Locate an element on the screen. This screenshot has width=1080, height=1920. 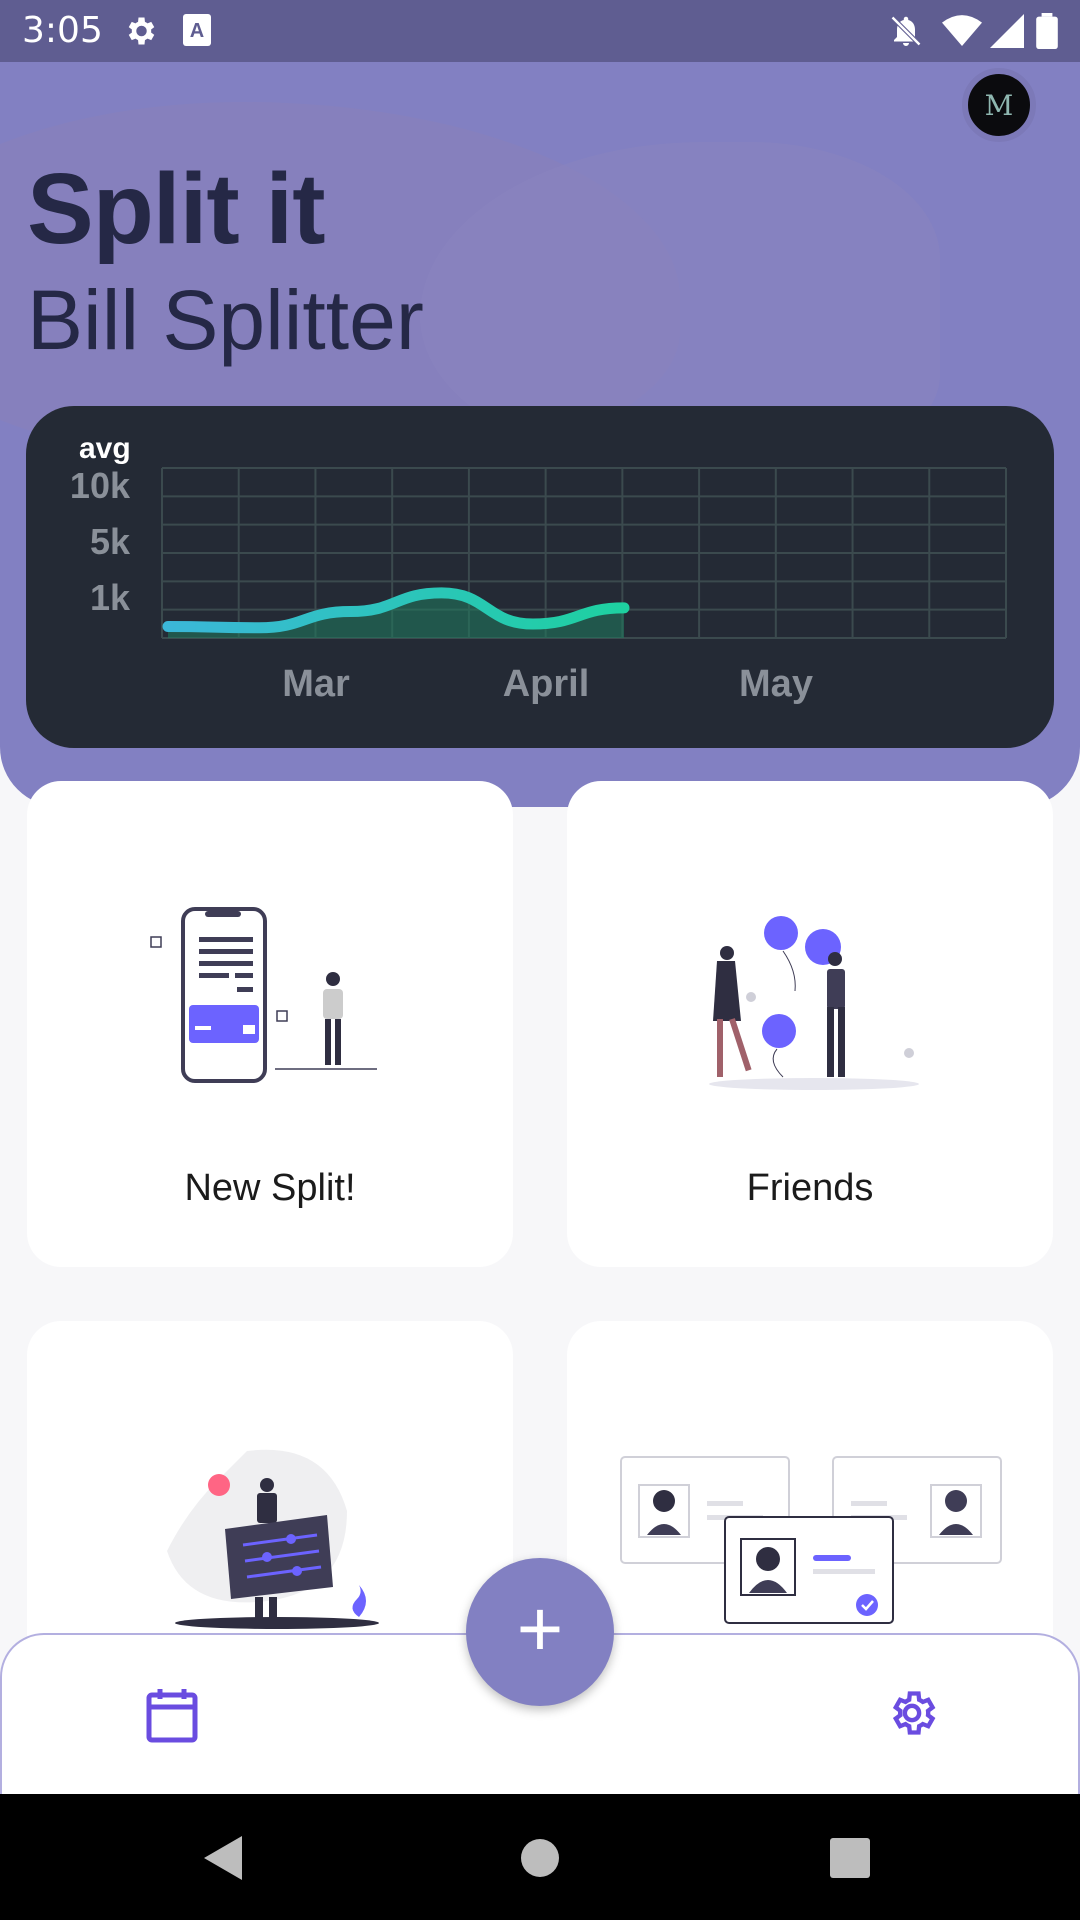
keyboard-a-icon: A is located at coordinates (197, 32).